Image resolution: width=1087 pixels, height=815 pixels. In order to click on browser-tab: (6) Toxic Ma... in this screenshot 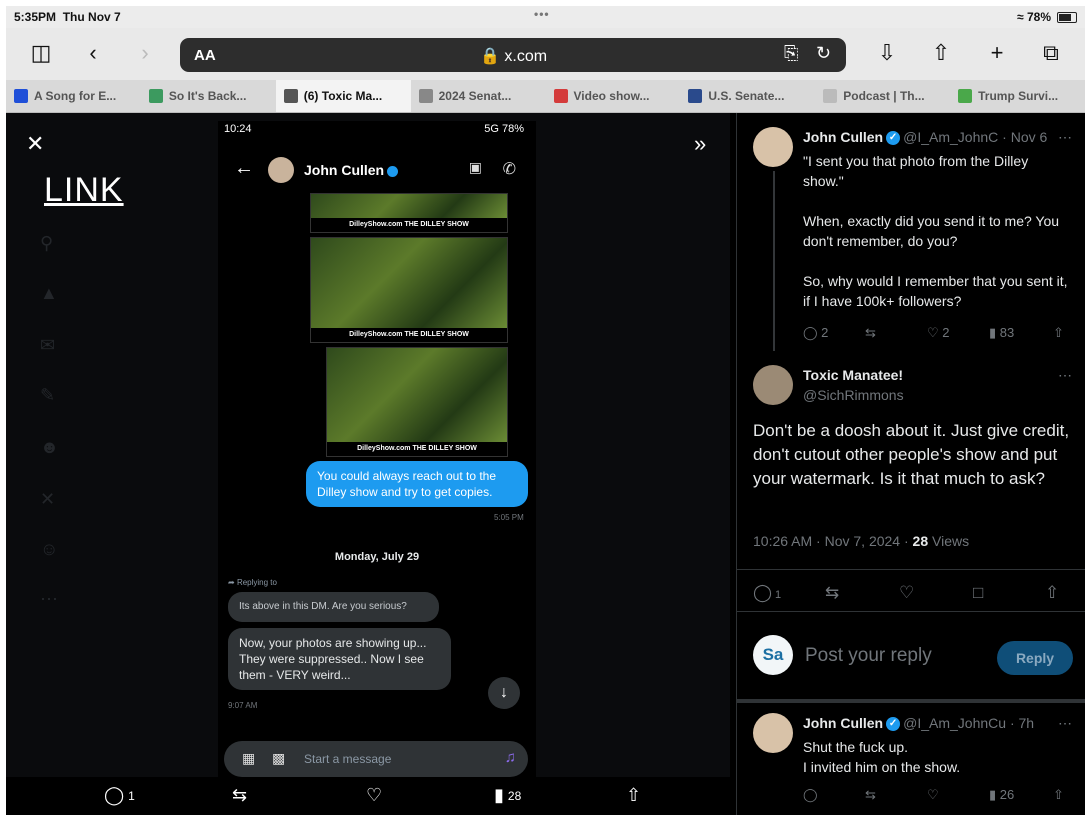, I will do `click(343, 96)`.